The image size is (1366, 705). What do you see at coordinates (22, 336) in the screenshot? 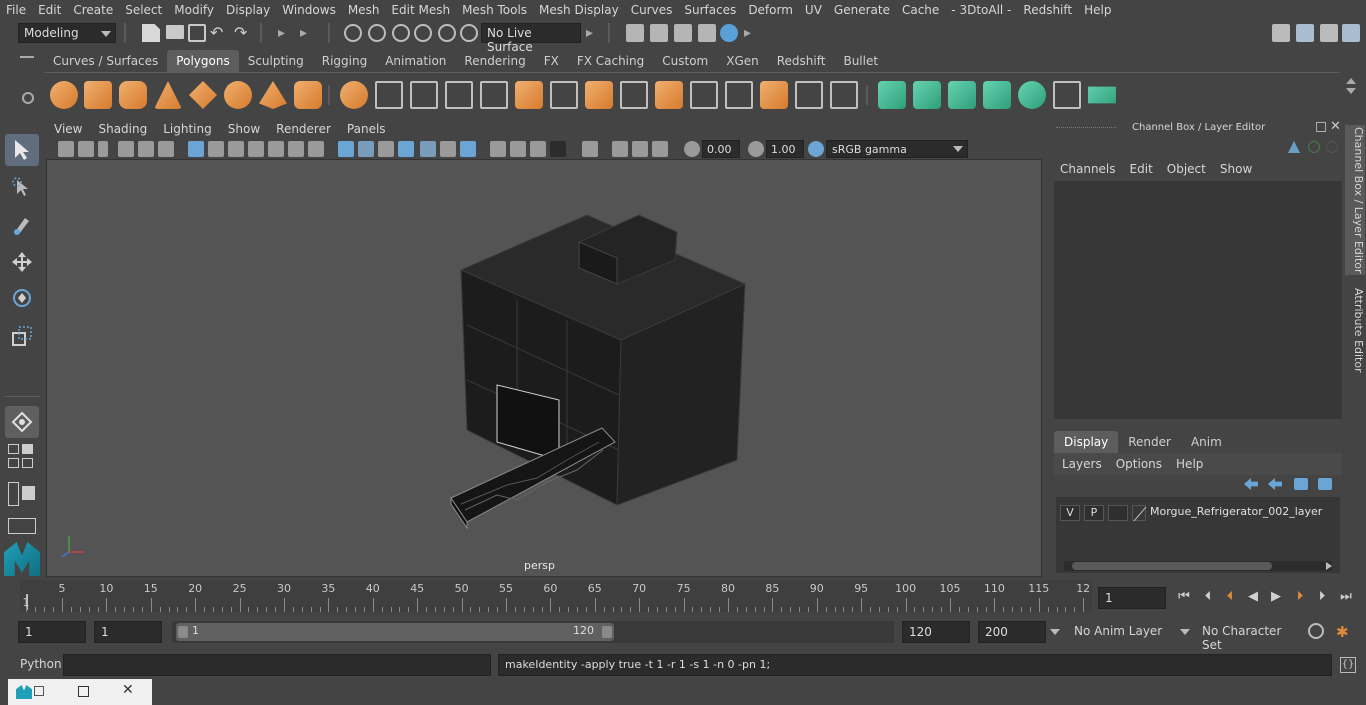
I see `scale-tool-icon` at bounding box center [22, 336].